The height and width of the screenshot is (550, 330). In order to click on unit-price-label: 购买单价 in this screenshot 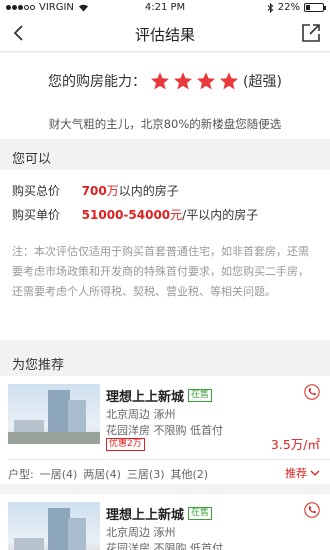, I will do `click(36, 215)`.